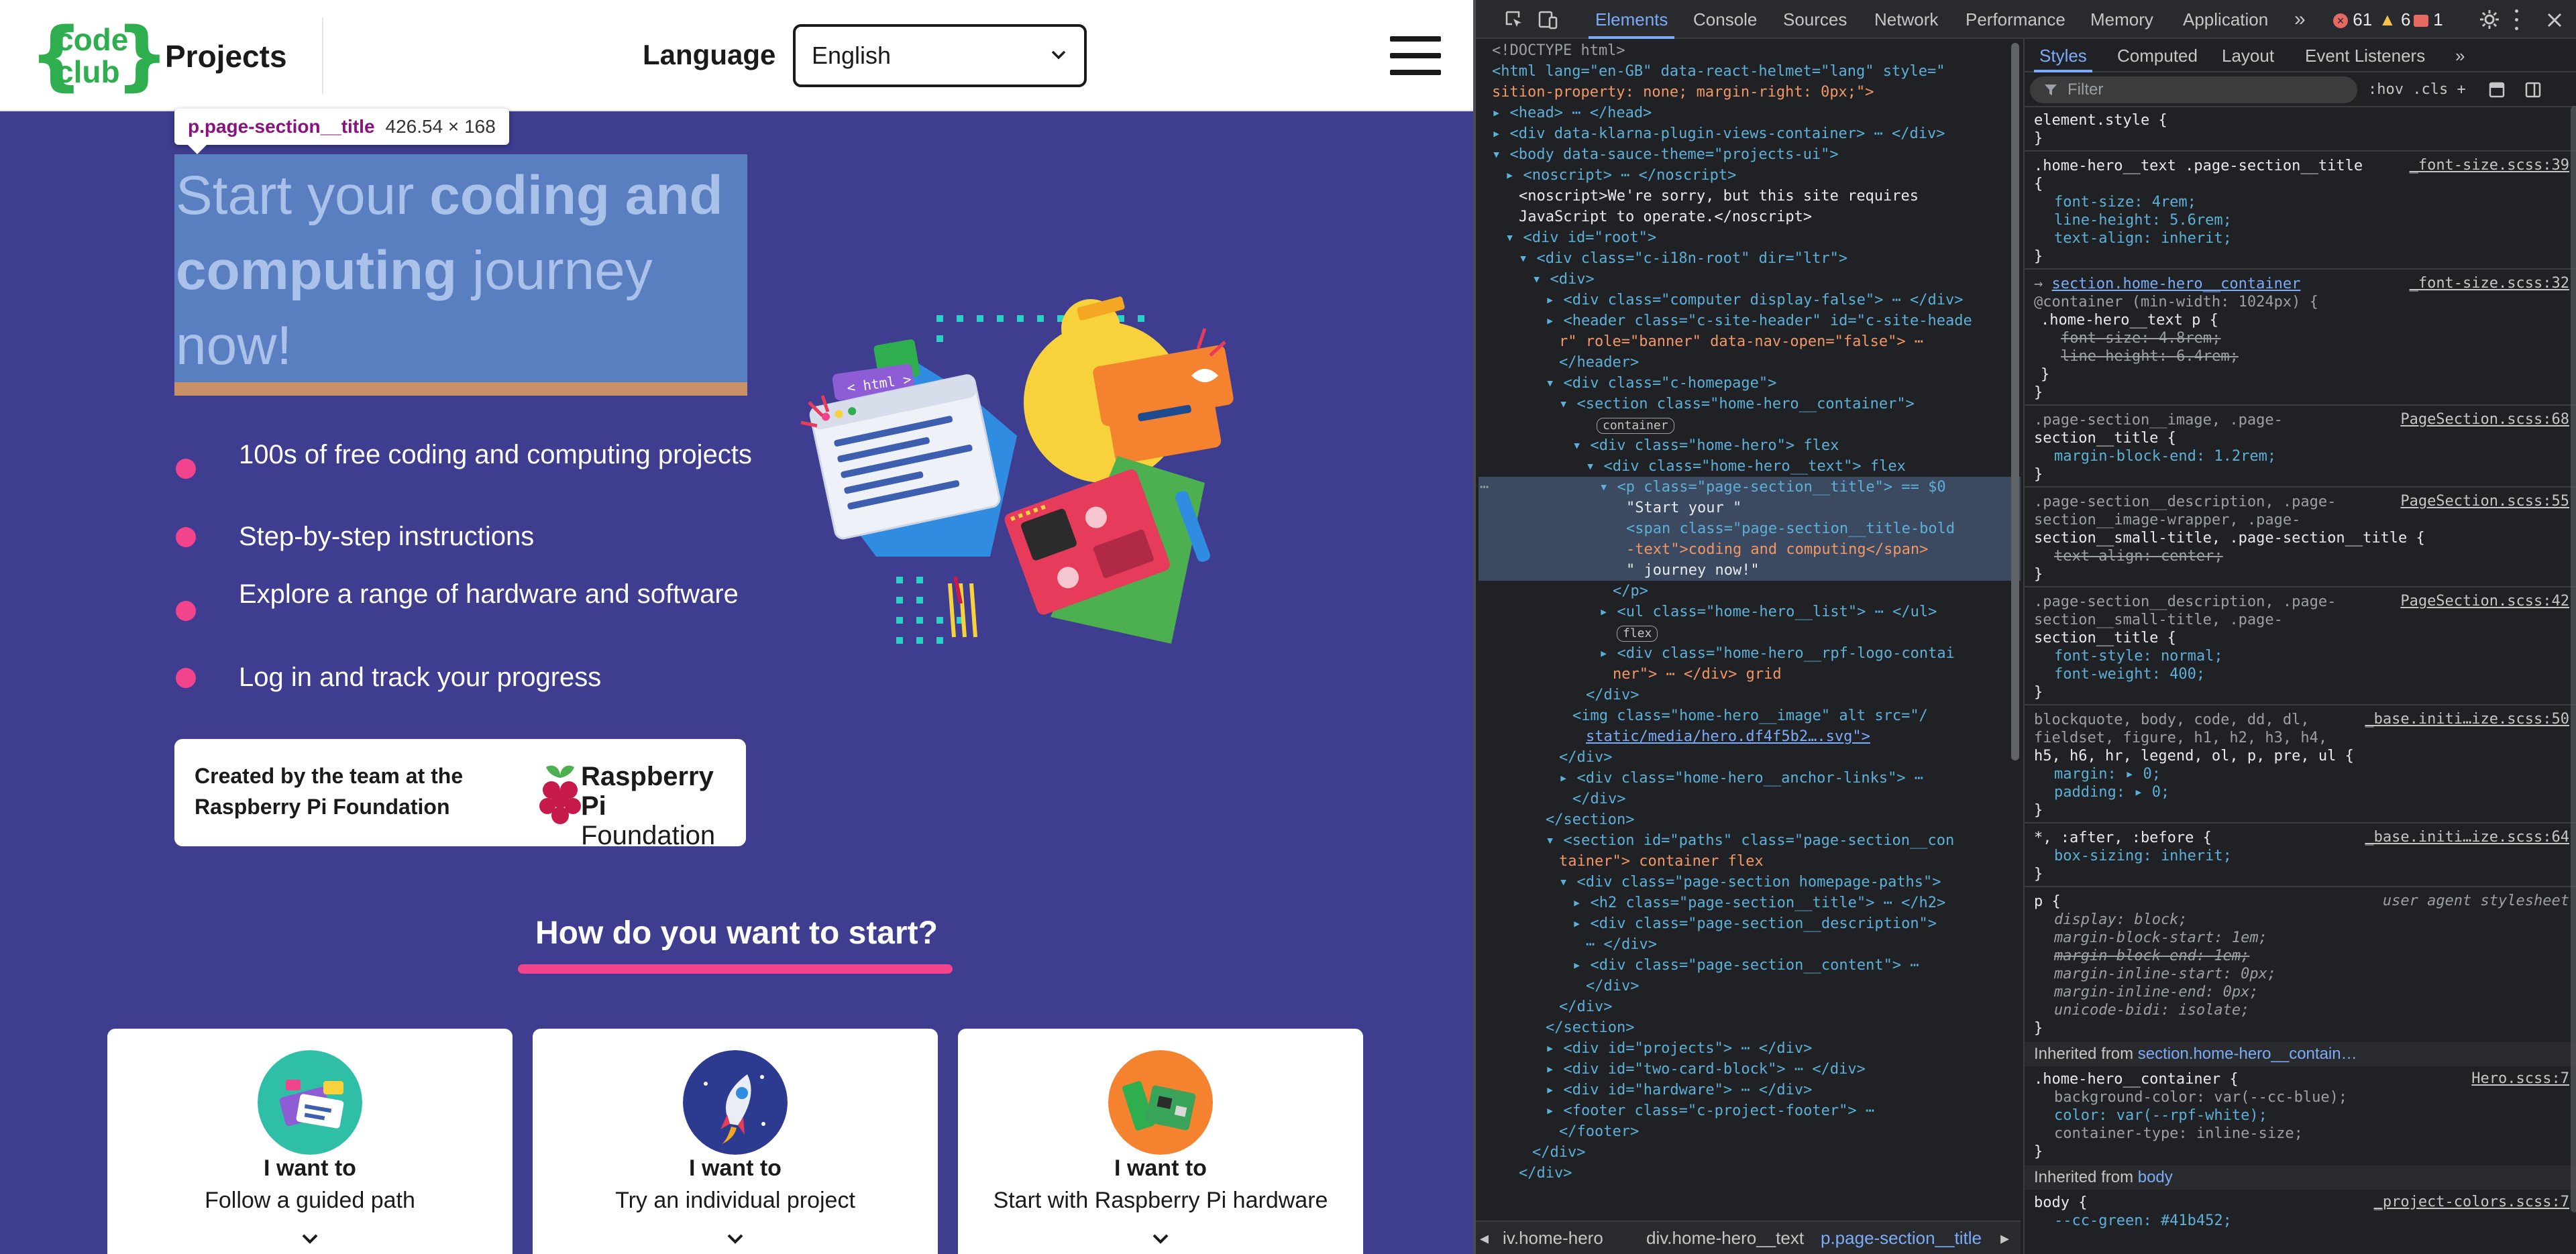 The image size is (2576, 1254). What do you see at coordinates (1750, 175) in the screenshot?
I see `dom-node: ▸ <noscript> ⋯ </noscript>` at bounding box center [1750, 175].